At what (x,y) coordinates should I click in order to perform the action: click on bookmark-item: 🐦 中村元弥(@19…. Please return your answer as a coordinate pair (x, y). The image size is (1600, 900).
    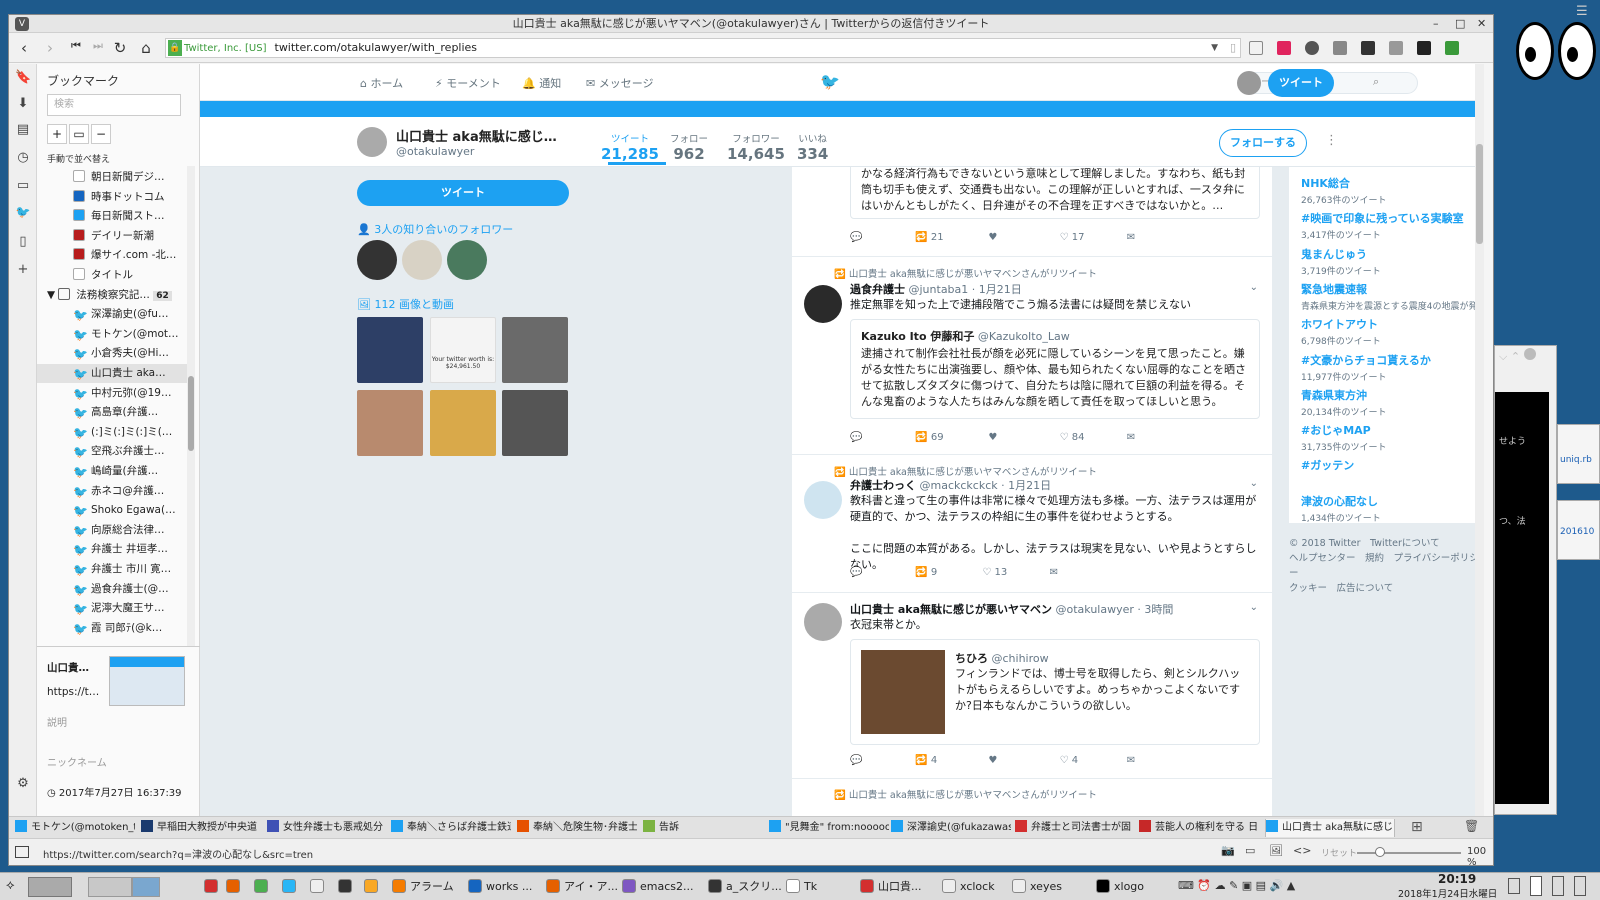
    Looking at the image, I should click on (112, 393).